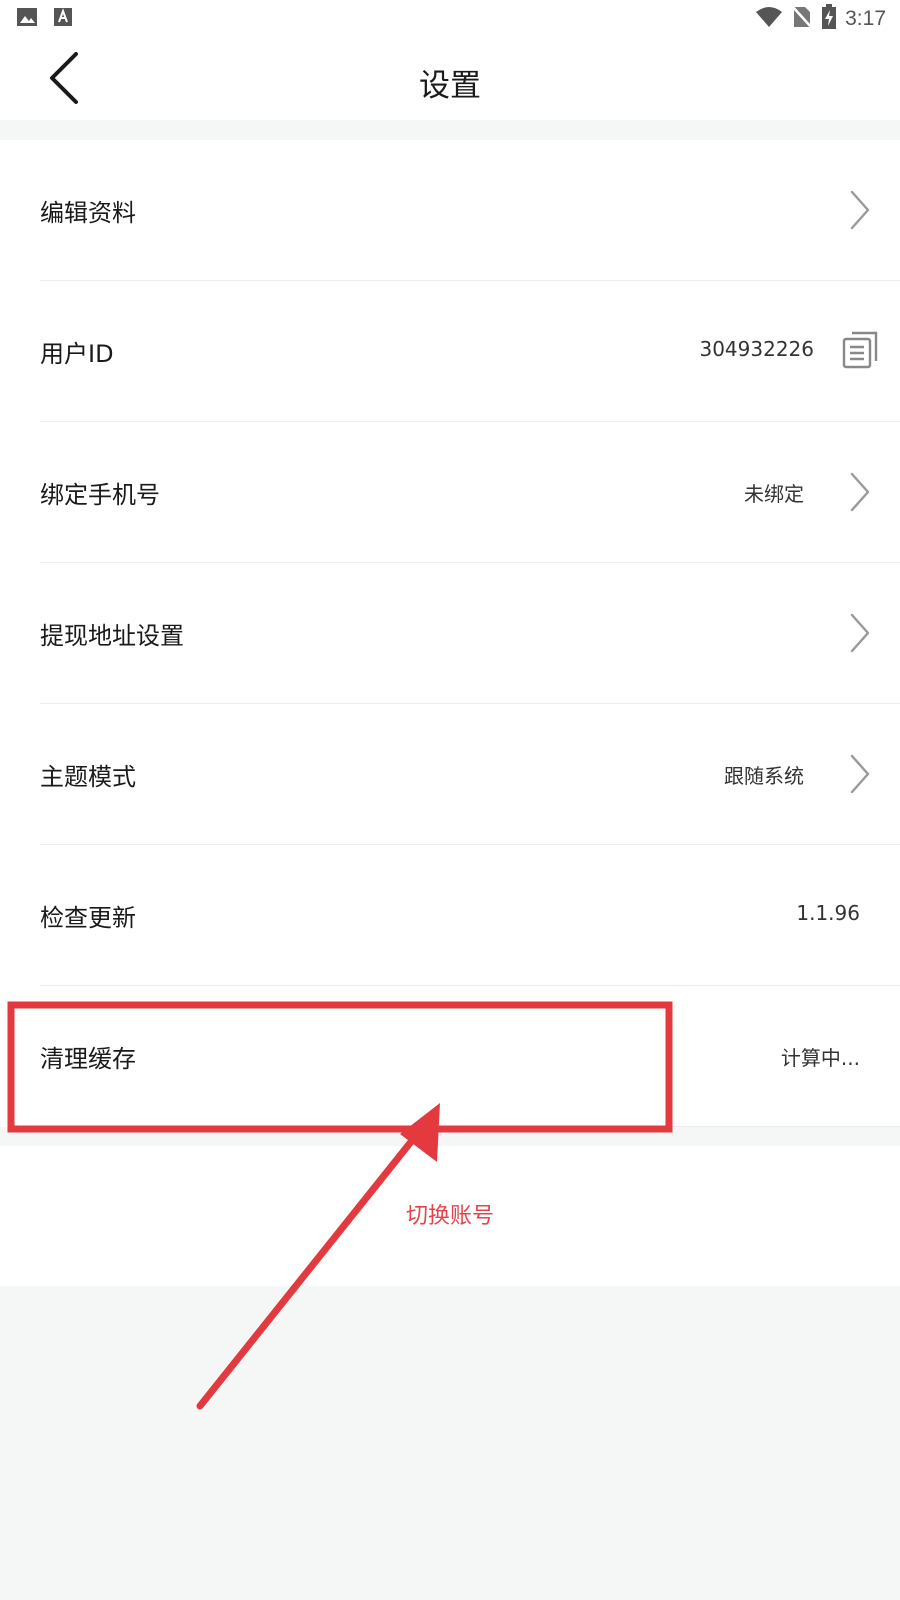 The image size is (900, 1600). Describe the element at coordinates (450, 351) in the screenshot. I see `user-id-row: 用户ID 304932226` at that location.